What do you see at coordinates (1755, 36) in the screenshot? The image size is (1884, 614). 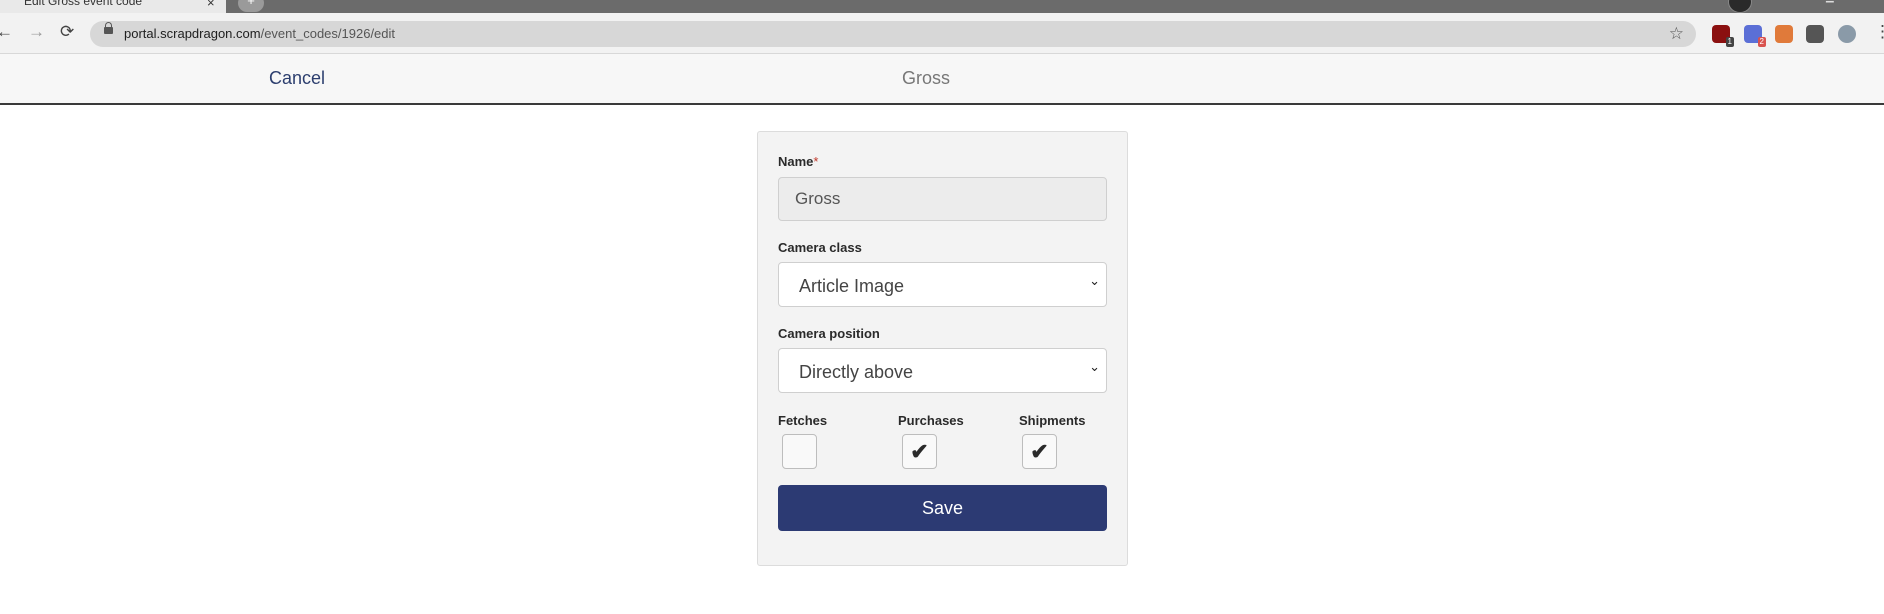 I see `gear-extension-icon: 2` at bounding box center [1755, 36].